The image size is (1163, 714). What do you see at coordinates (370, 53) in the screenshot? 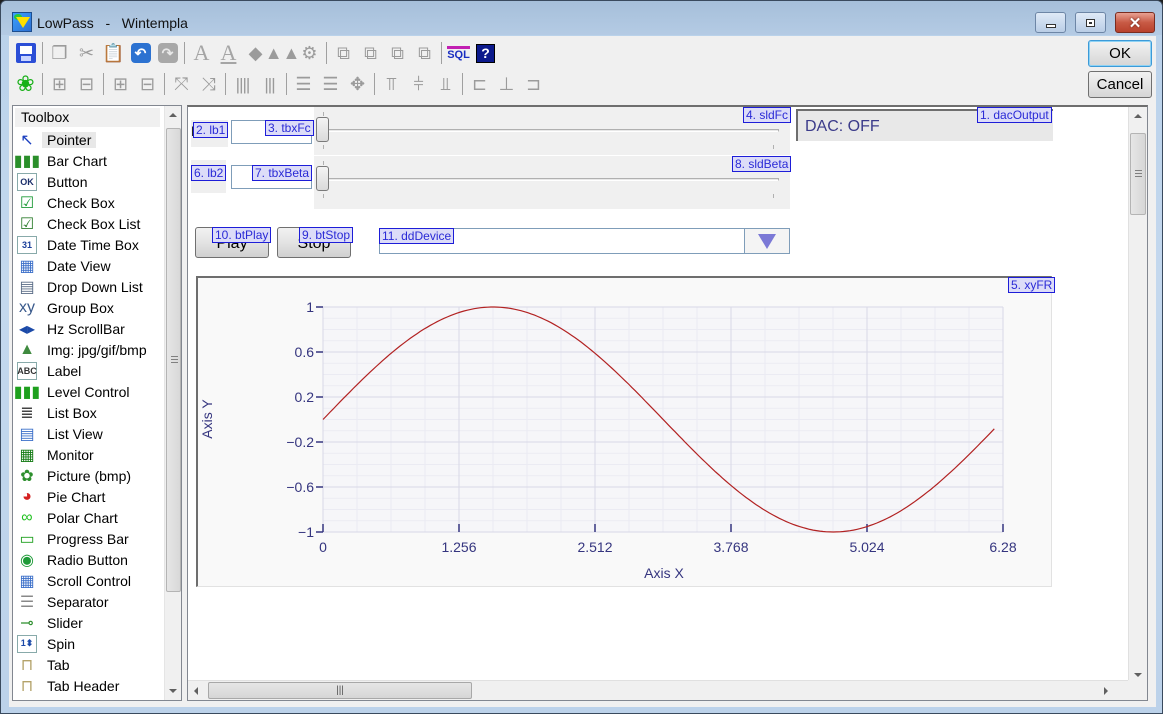
I see `send-to-back-icon: ⧉` at bounding box center [370, 53].